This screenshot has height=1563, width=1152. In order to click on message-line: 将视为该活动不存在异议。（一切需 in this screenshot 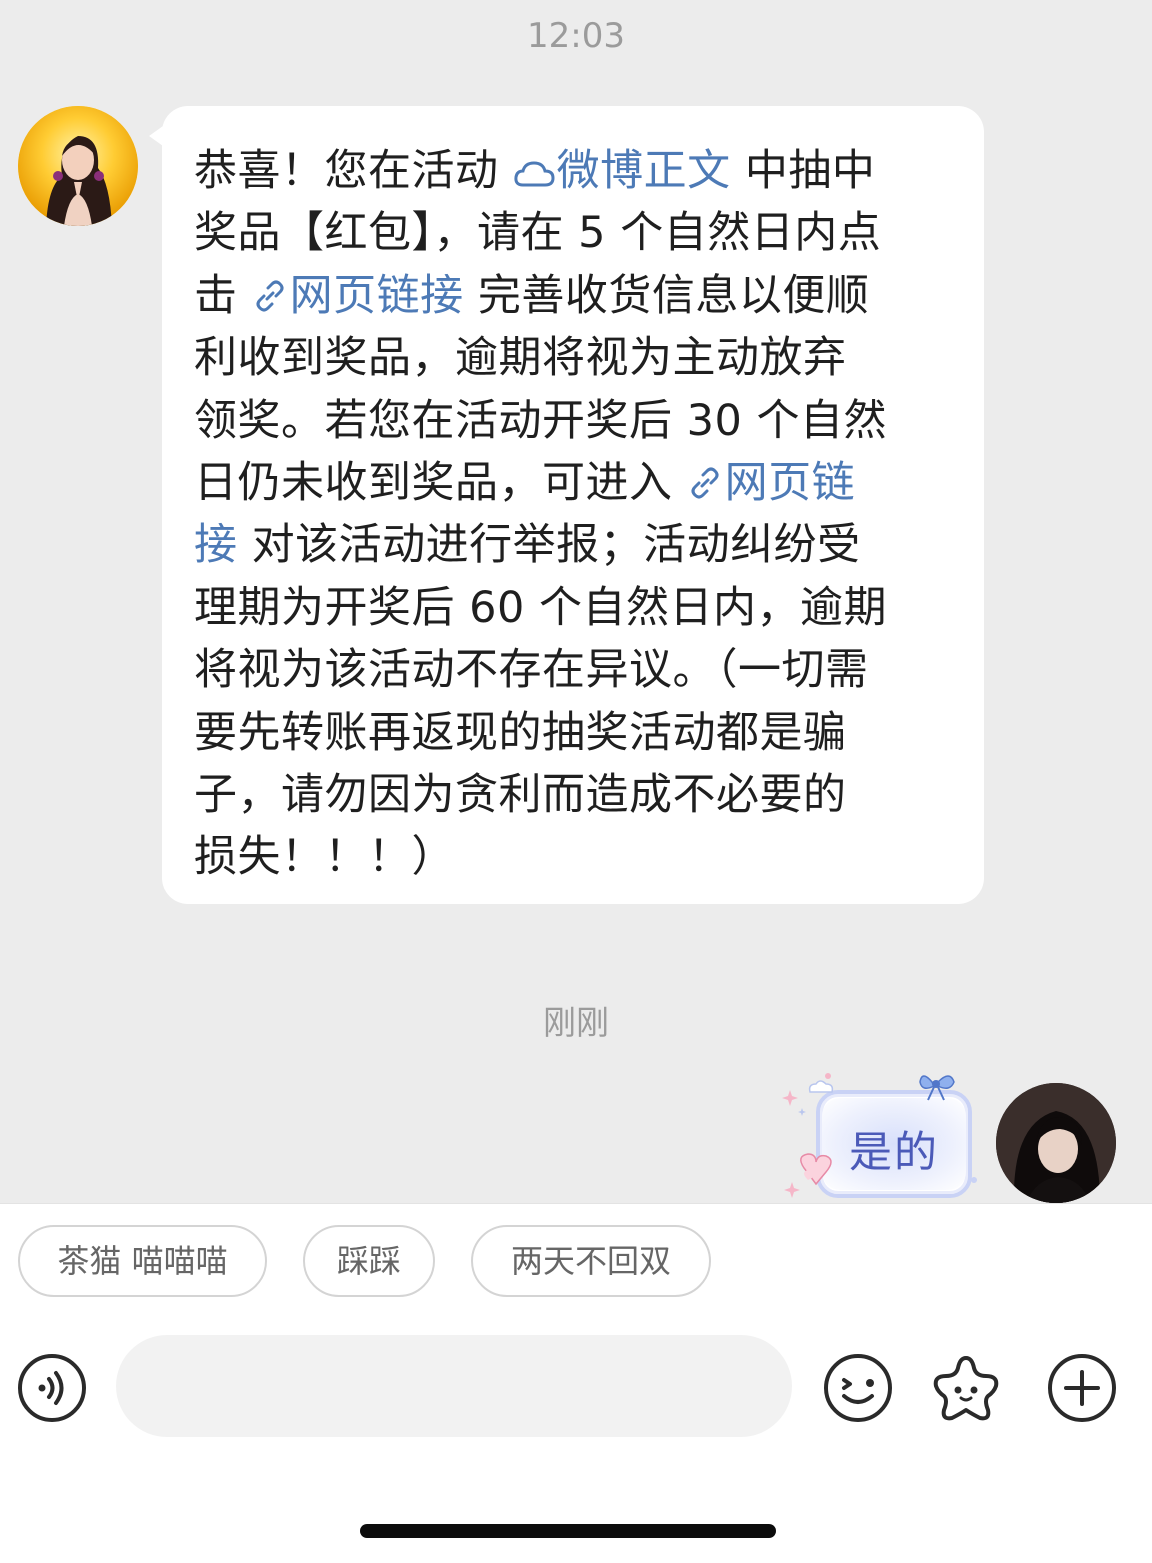, I will do `click(574, 670)`.